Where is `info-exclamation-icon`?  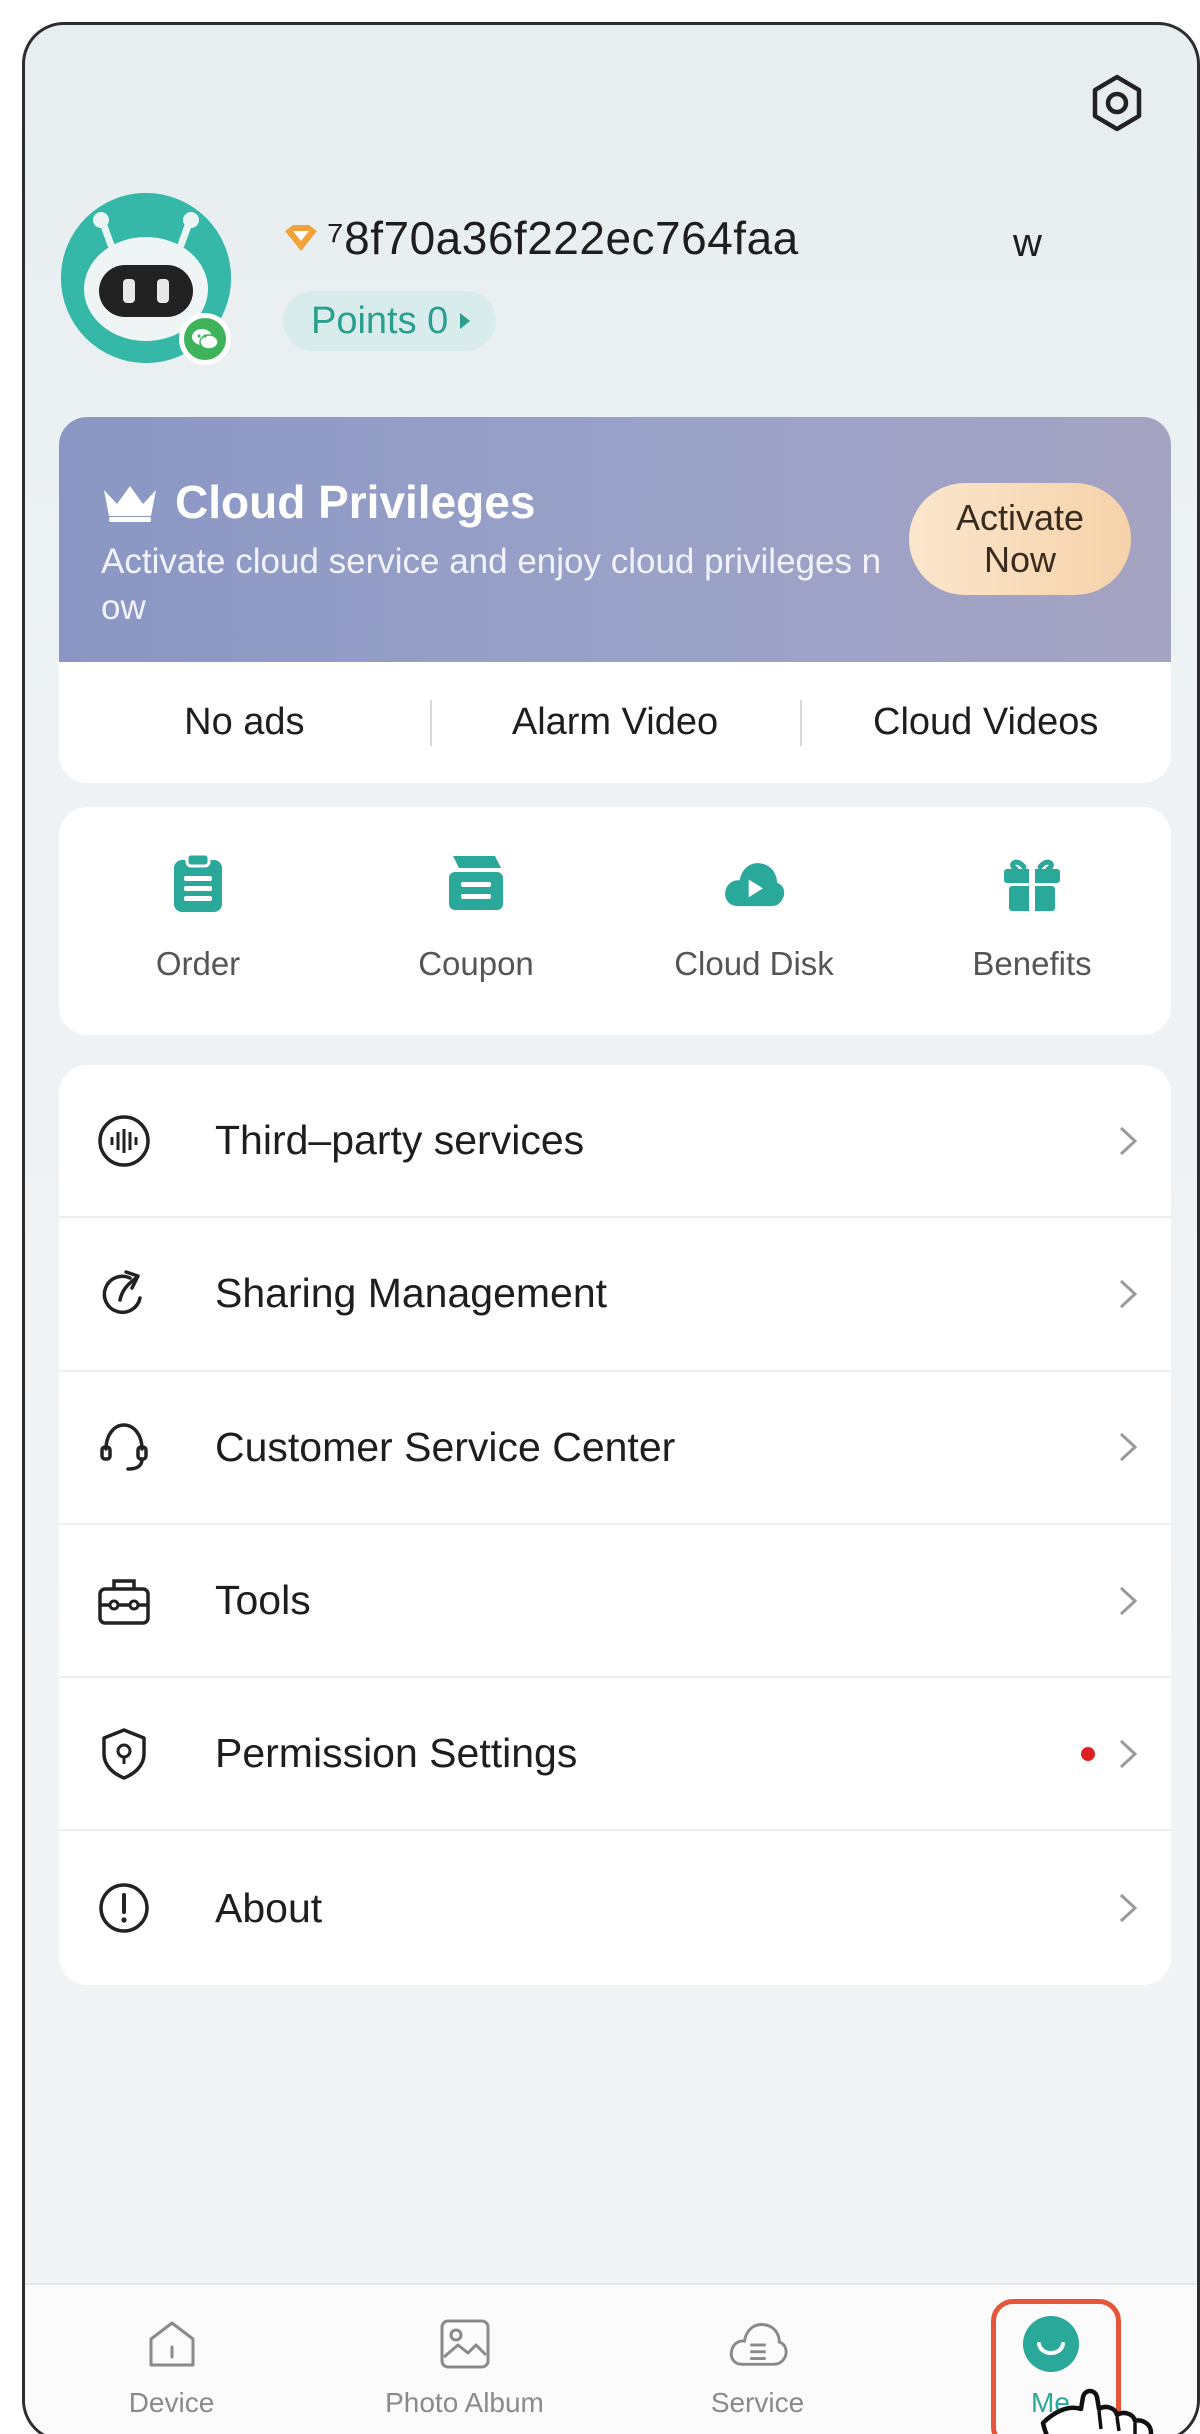
info-exclamation-icon is located at coordinates (124, 1908).